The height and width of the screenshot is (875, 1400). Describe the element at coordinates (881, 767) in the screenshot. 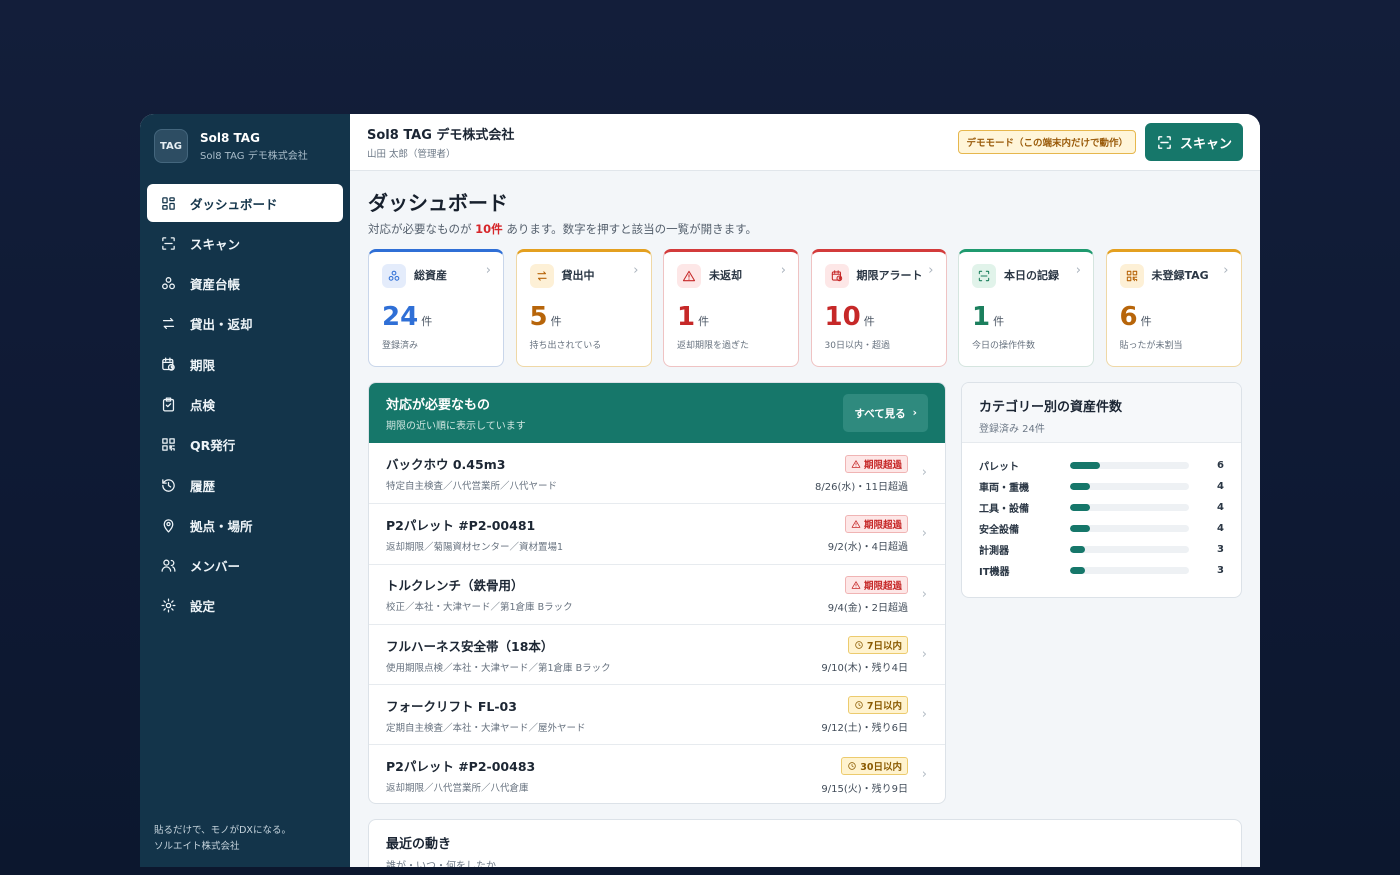

I see `status-badge-label: 30日以内` at that location.